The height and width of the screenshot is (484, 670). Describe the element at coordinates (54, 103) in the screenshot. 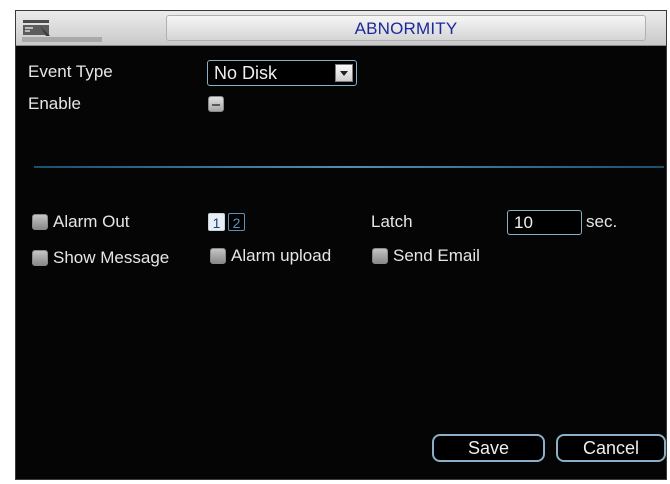

I see `enable-label: Enable` at that location.